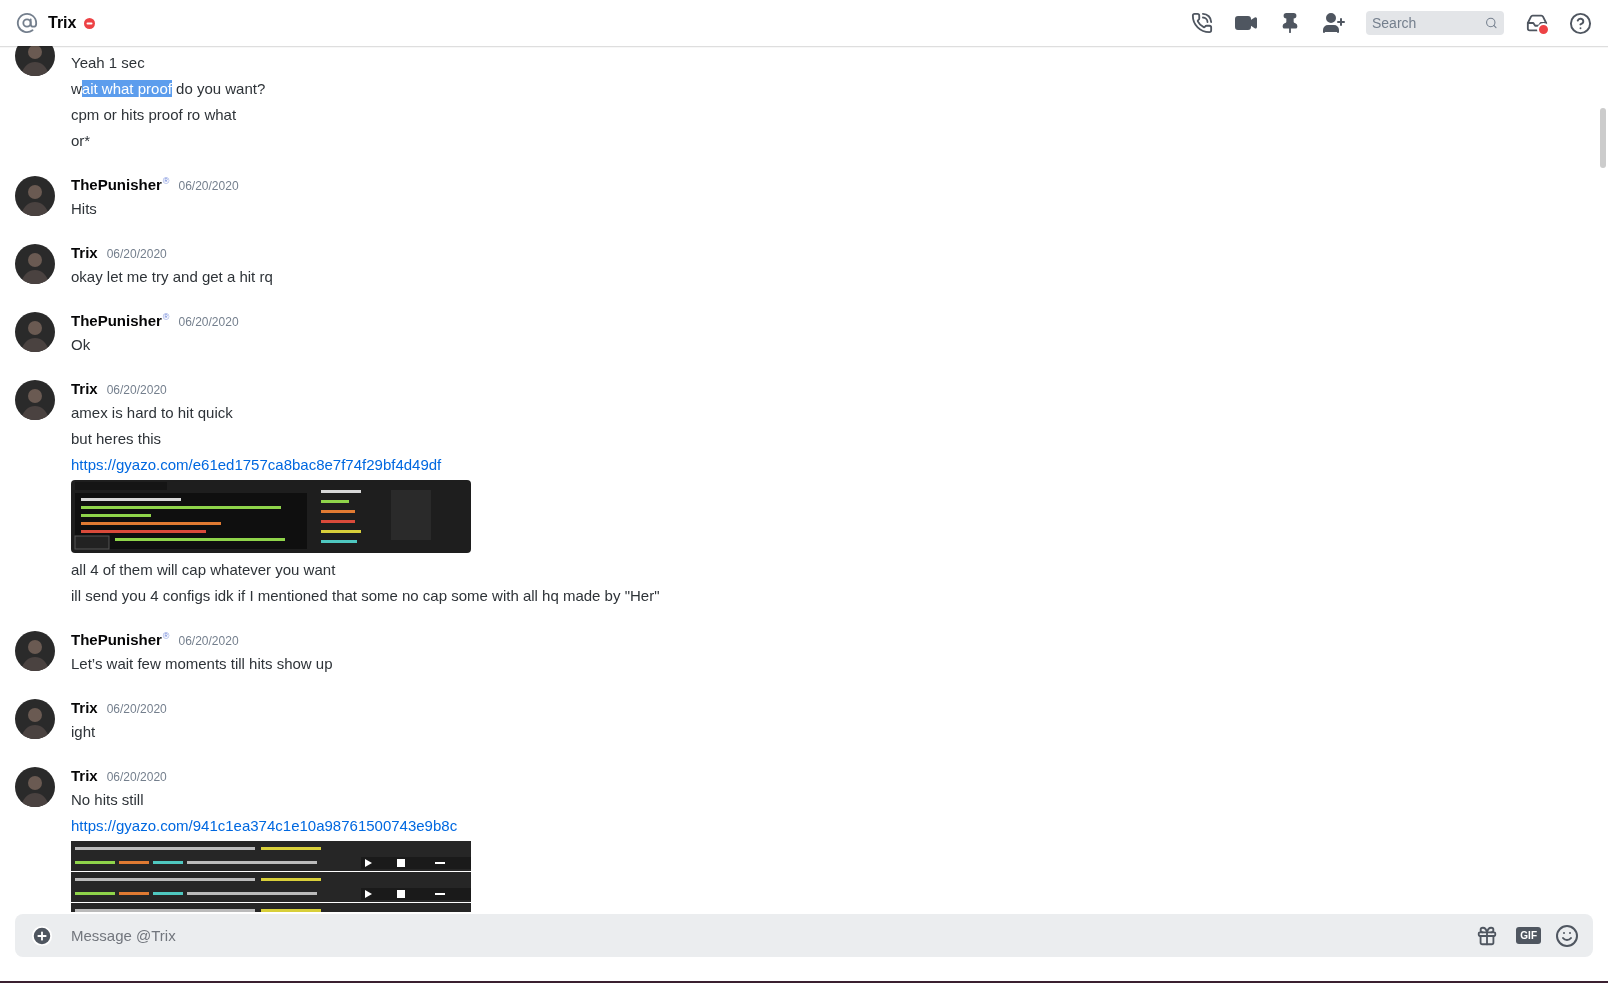 This screenshot has width=1608, height=983. What do you see at coordinates (152, 413) in the screenshot?
I see `message-text: amex is hard to hit quick` at bounding box center [152, 413].